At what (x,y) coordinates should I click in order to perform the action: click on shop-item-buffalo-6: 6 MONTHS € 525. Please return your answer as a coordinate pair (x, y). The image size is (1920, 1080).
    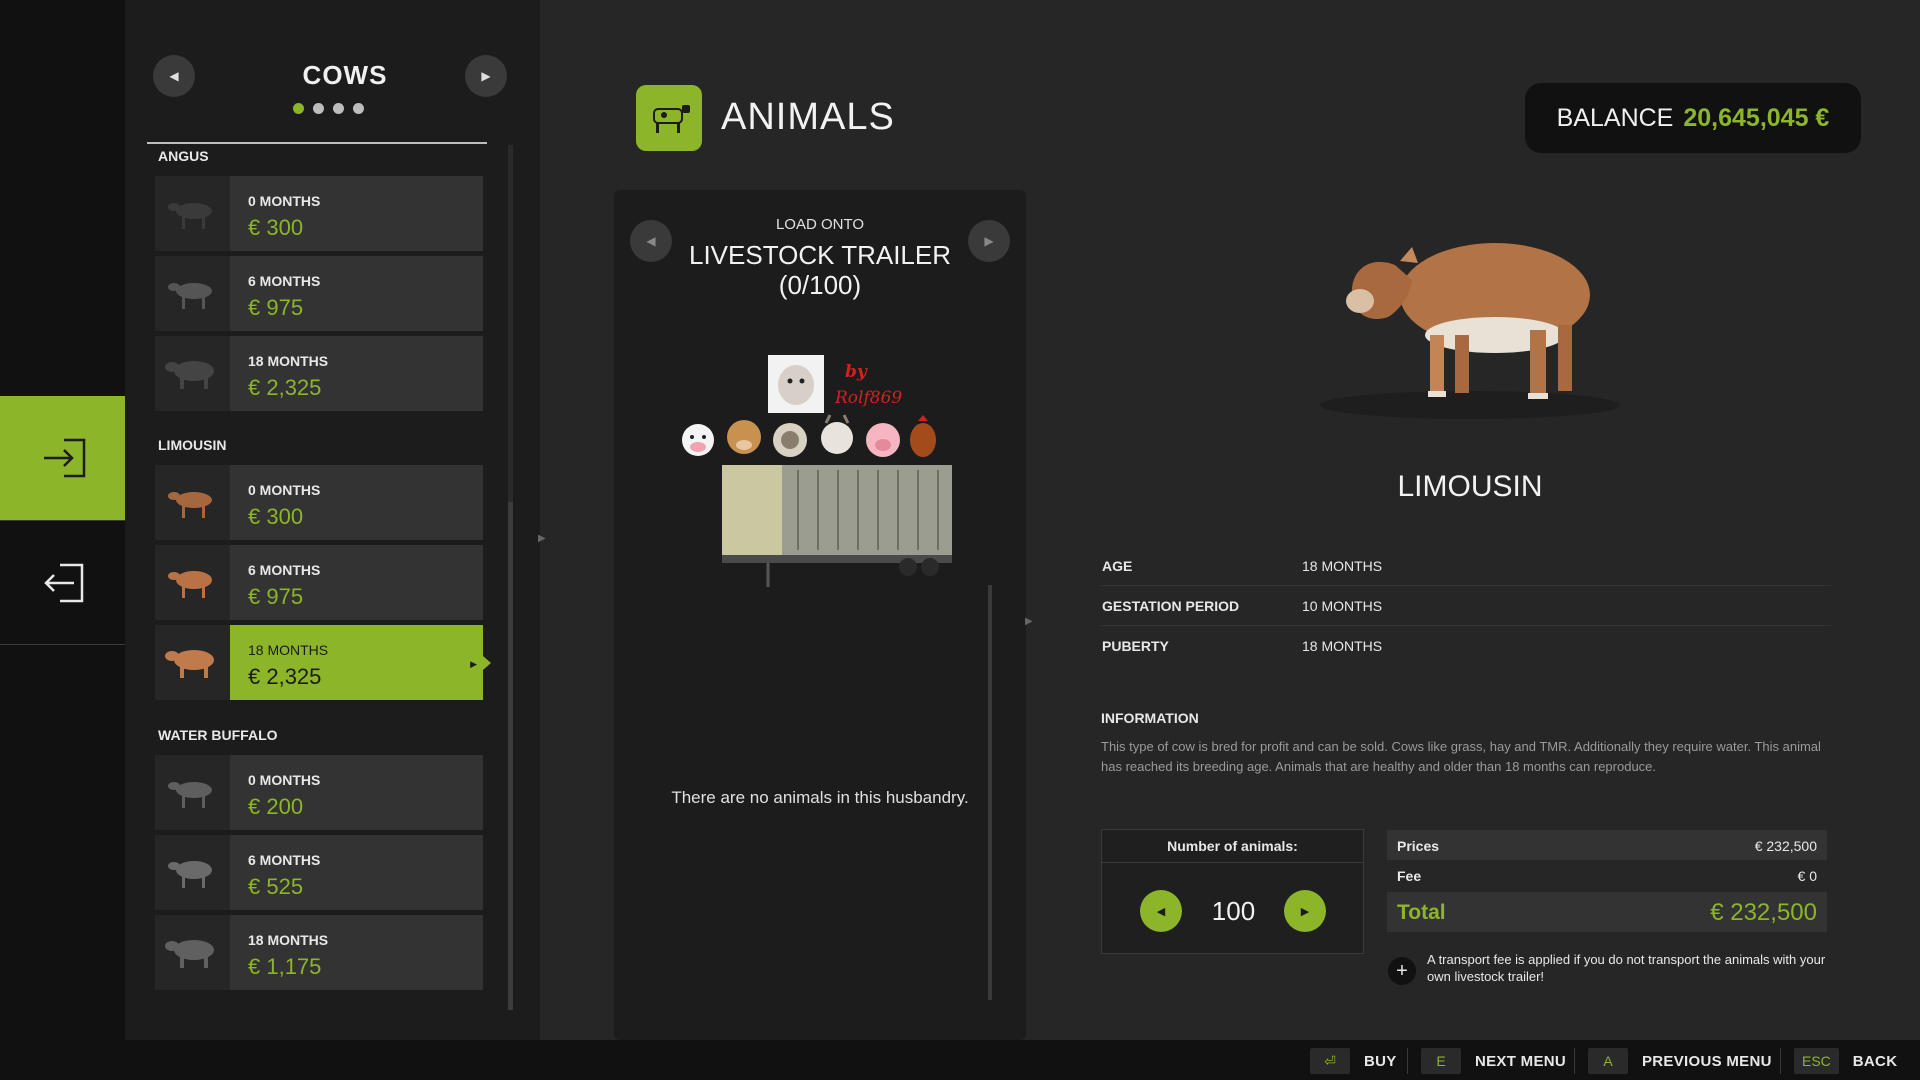
    Looking at the image, I should click on (319, 872).